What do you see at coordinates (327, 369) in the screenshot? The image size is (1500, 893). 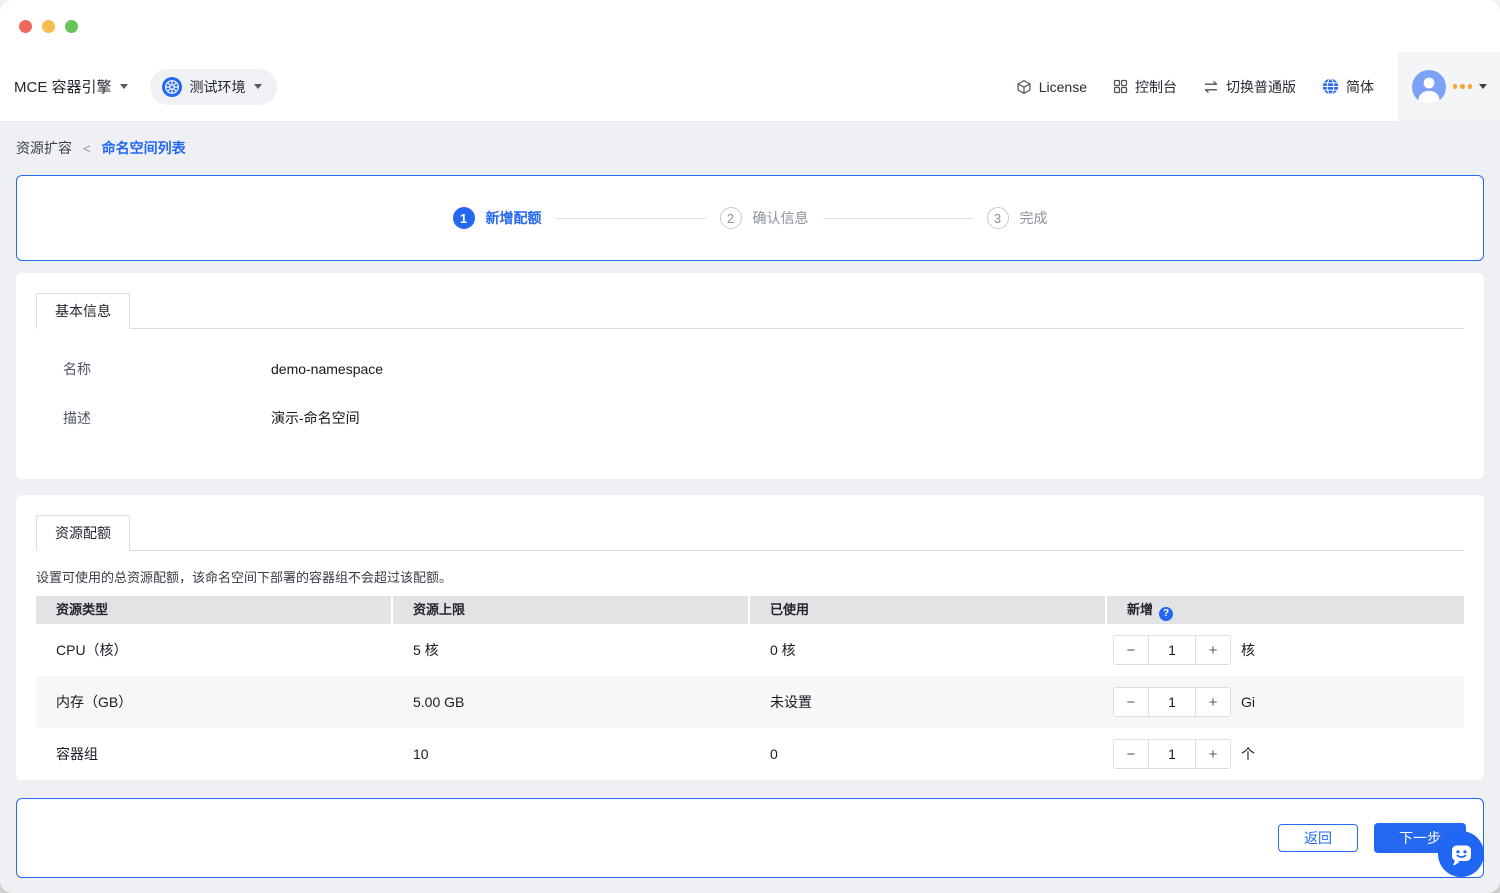 I see `field-name-value: demo-namespace` at bounding box center [327, 369].